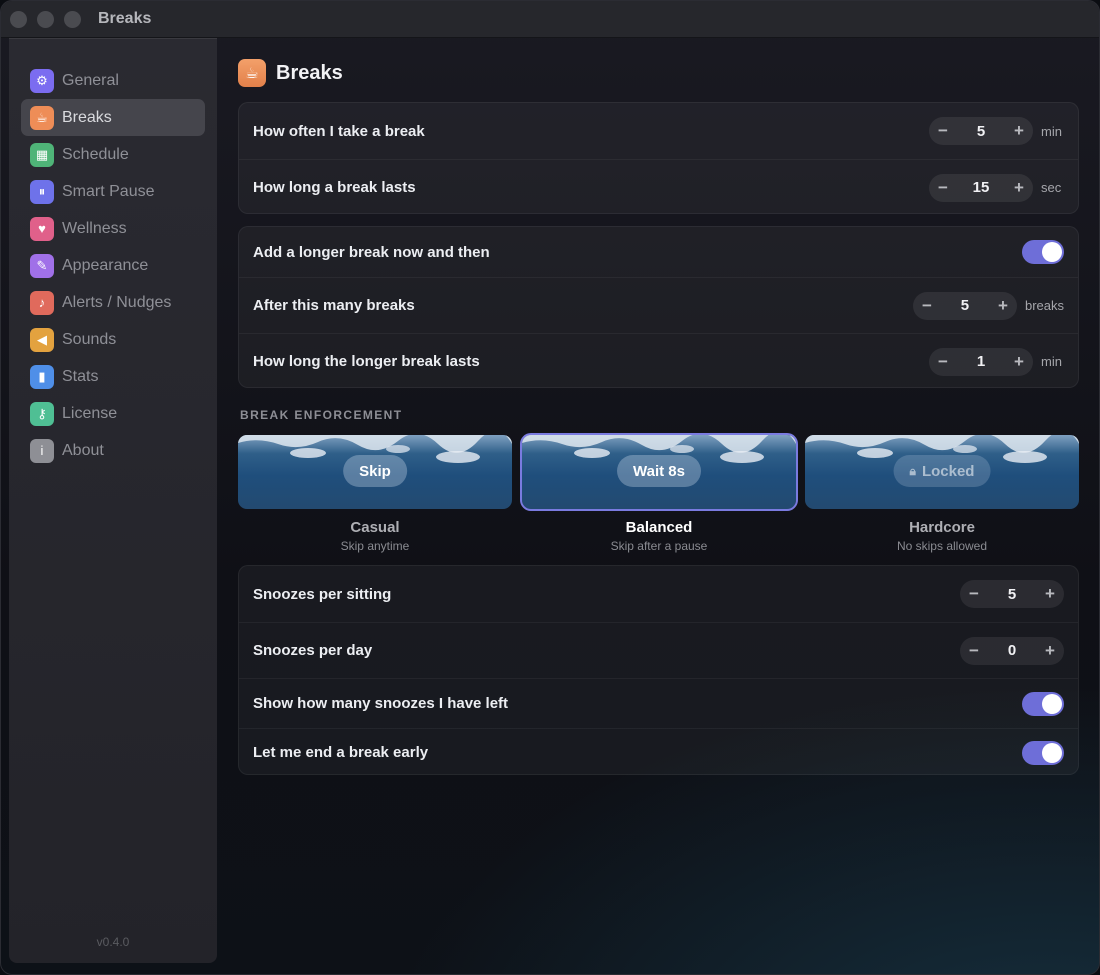  I want to click on window-controls, so click(45, 19).